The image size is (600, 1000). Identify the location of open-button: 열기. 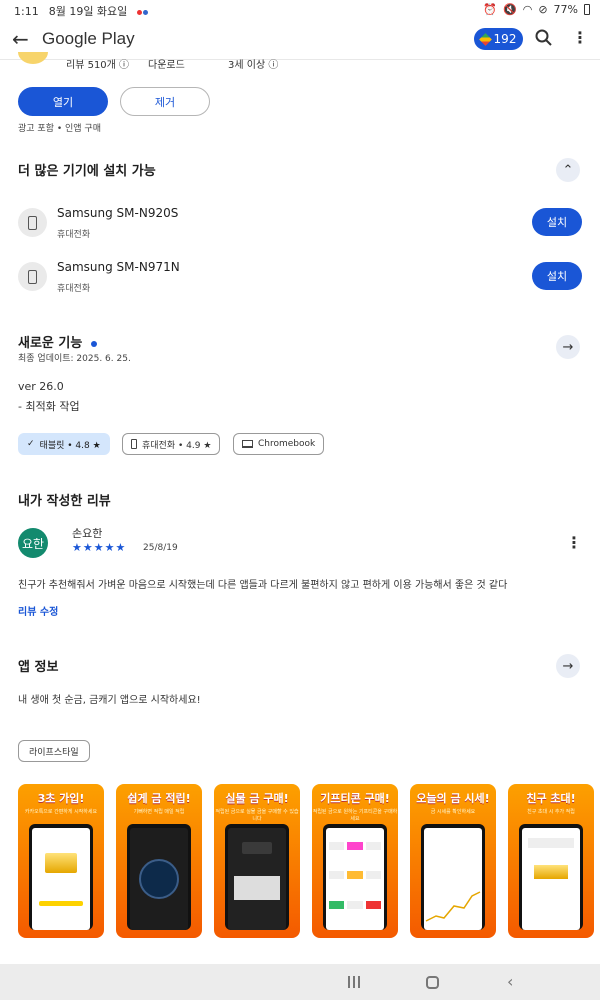
(63, 101).